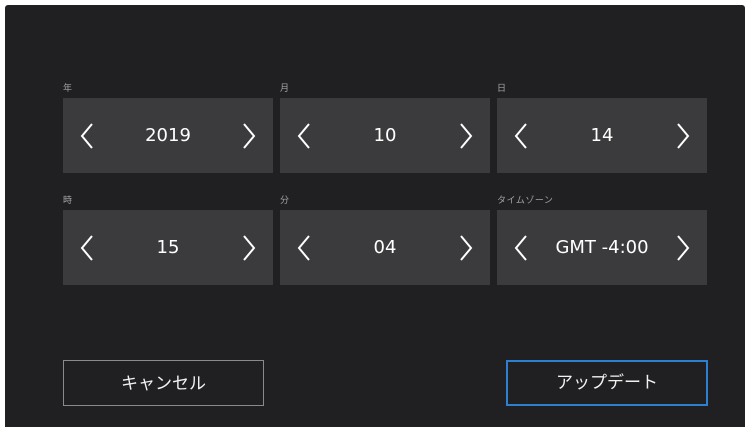 This screenshot has height=427, width=750. What do you see at coordinates (163, 383) in the screenshot?
I see `cancel-button: キャンセル` at bounding box center [163, 383].